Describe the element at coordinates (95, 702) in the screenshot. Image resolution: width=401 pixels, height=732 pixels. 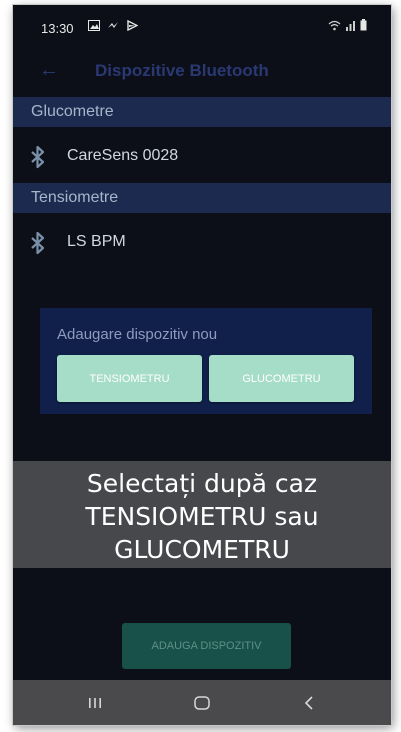
I see `recent-apps-icon` at that location.